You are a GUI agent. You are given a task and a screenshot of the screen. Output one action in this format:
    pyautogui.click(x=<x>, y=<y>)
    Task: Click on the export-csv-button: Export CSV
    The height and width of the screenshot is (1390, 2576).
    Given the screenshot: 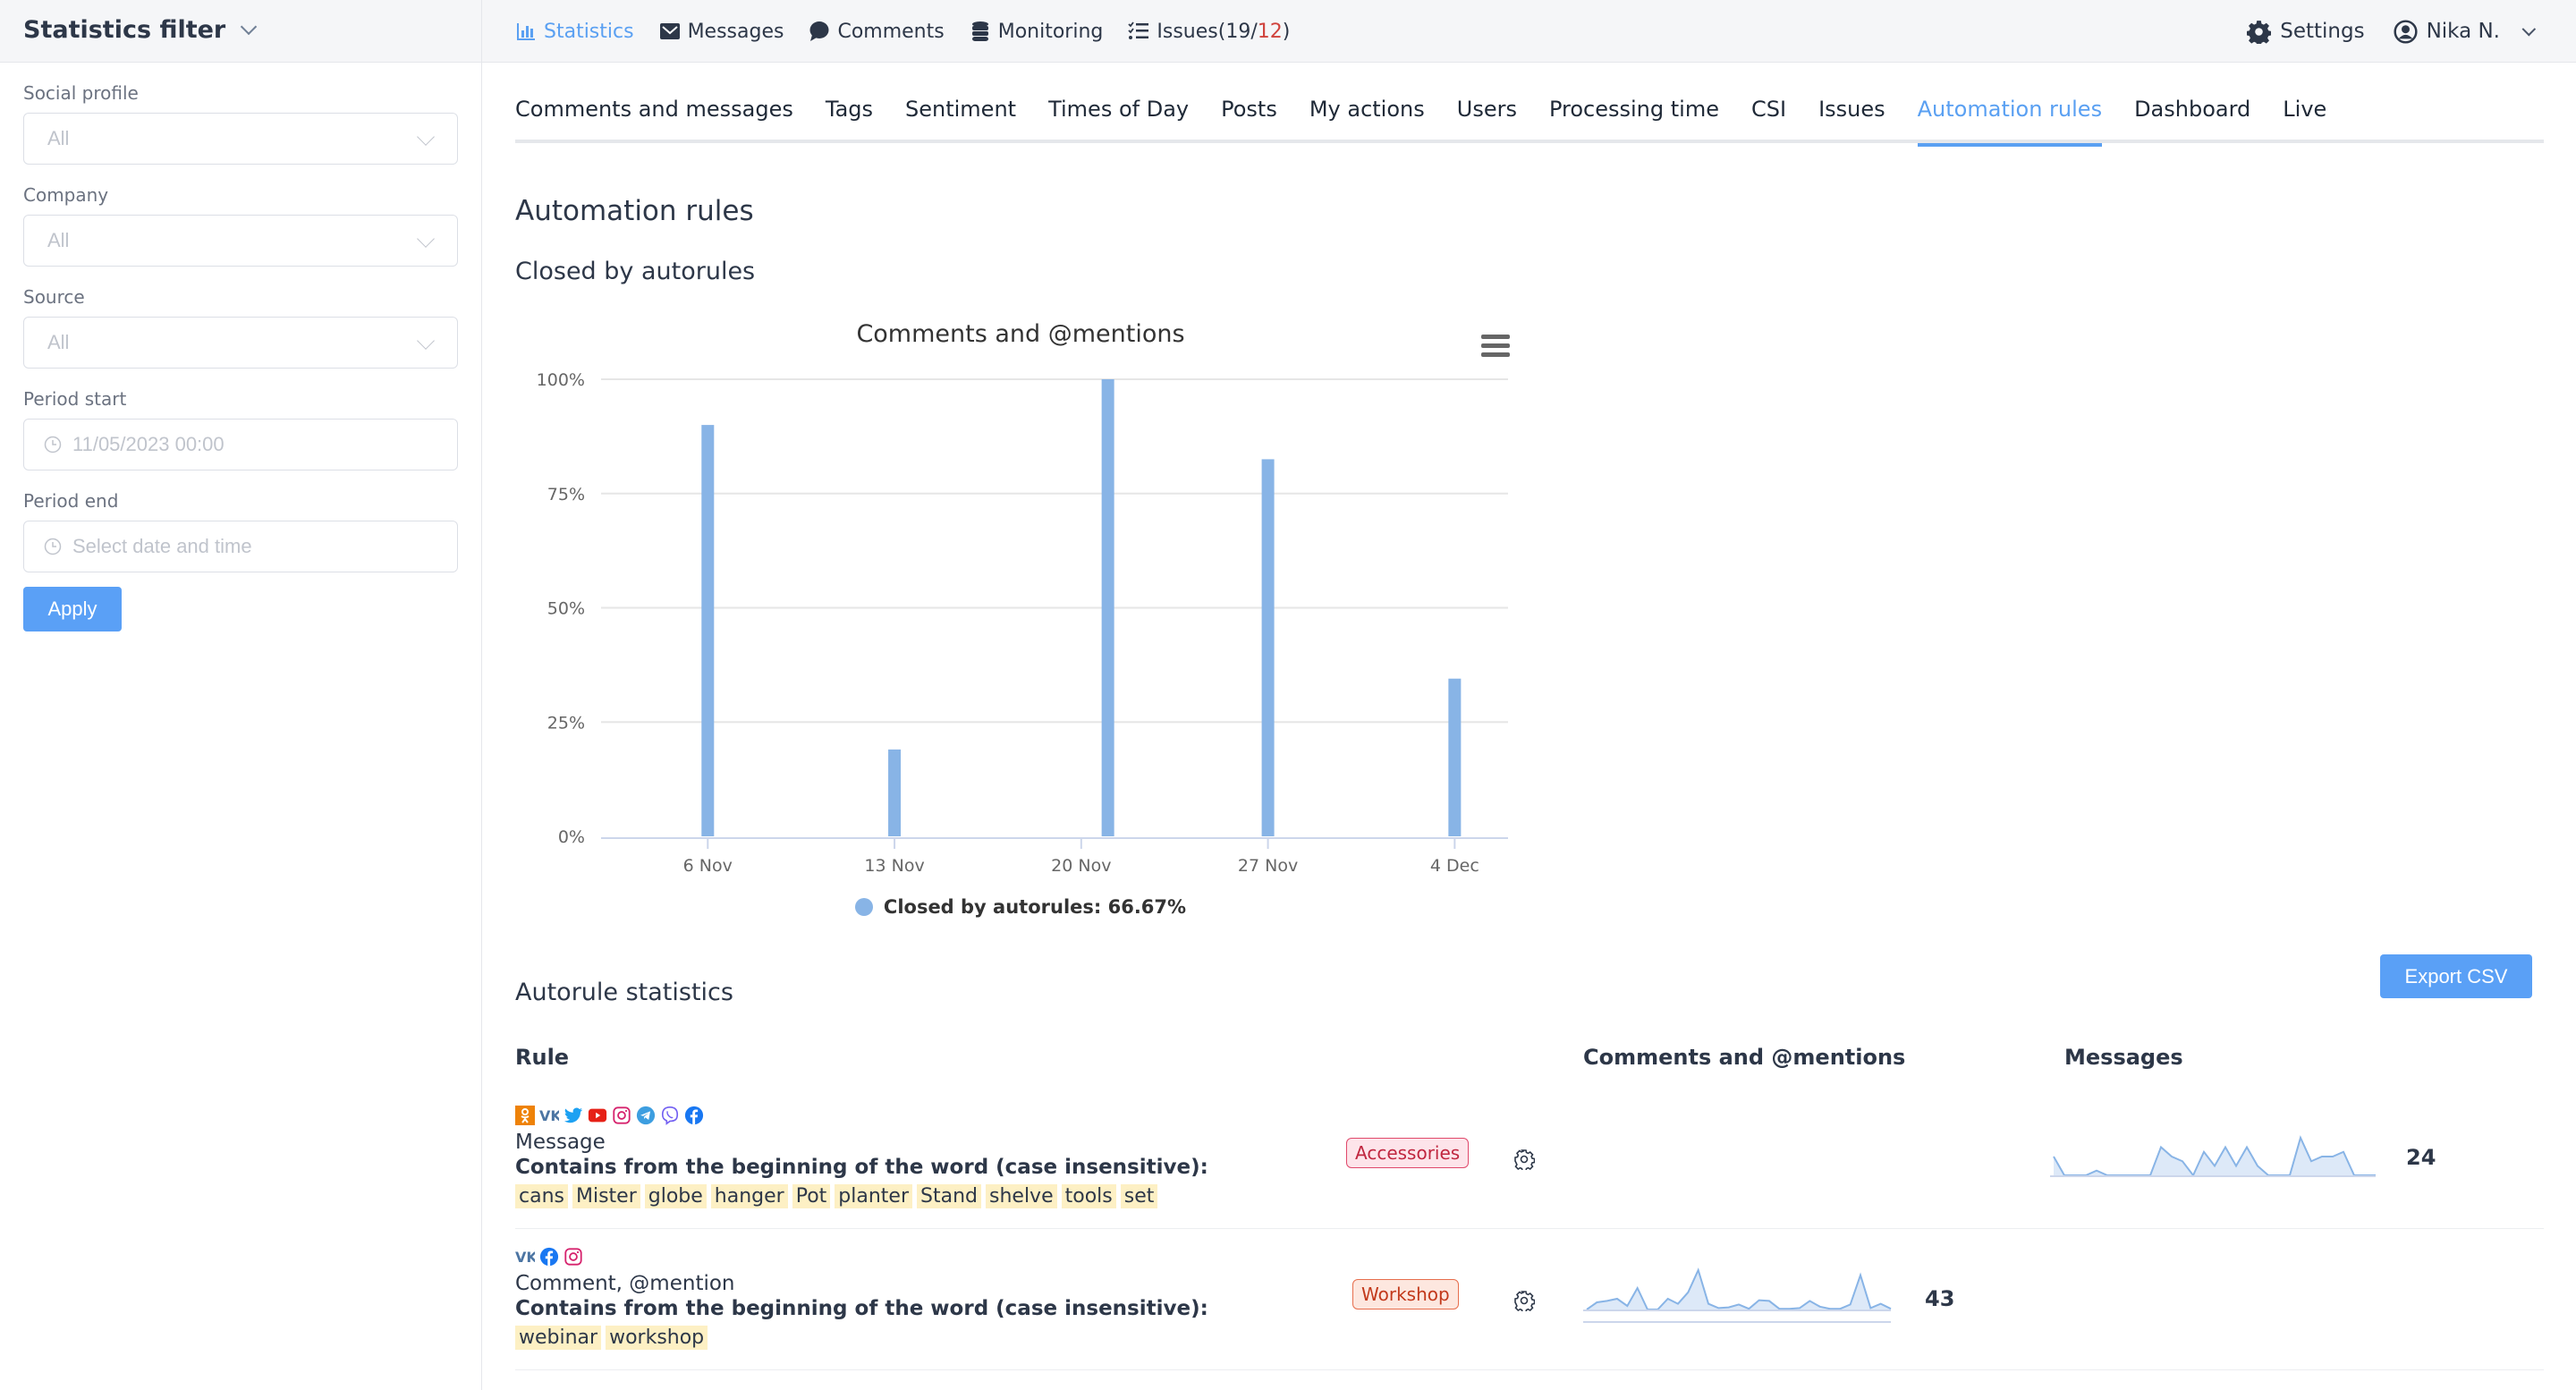 What is the action you would take?
    pyautogui.click(x=2456, y=976)
    